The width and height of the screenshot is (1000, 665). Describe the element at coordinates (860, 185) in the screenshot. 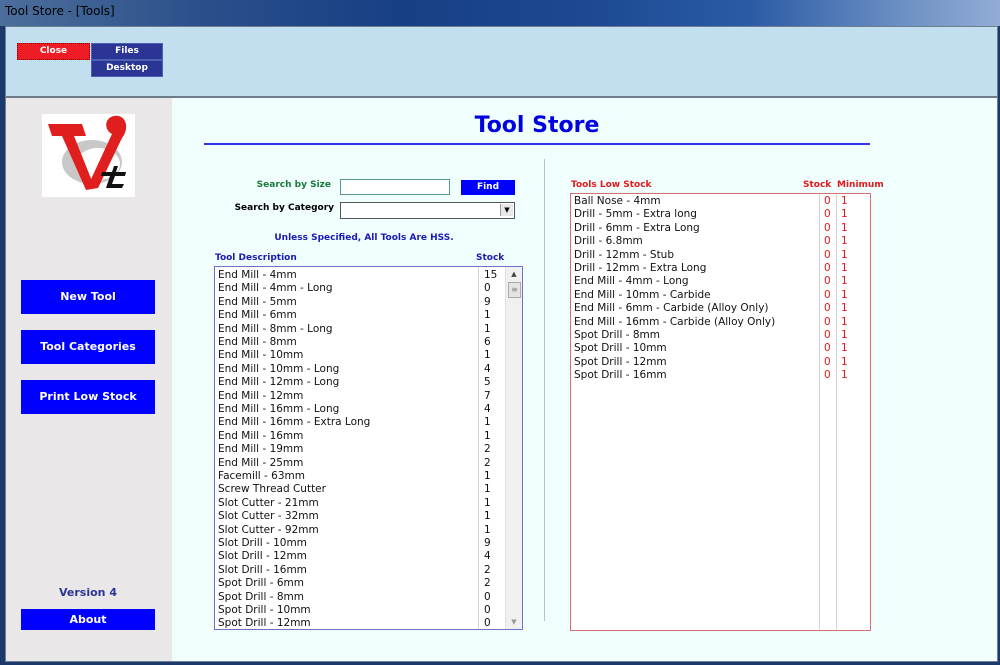

I see `low-stock-minimum-header: Minimum` at that location.